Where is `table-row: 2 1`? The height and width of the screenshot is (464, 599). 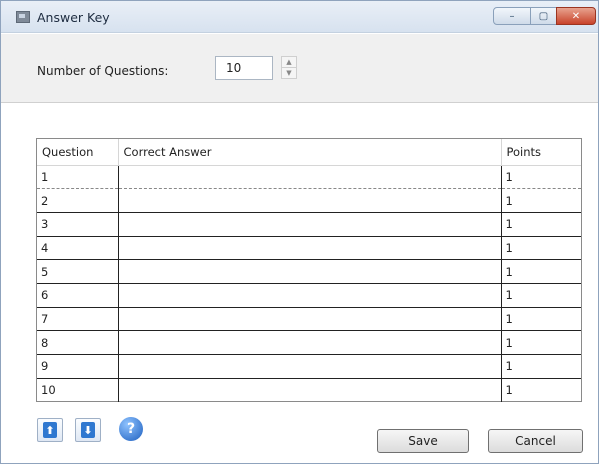 table-row: 2 1 is located at coordinates (309, 200).